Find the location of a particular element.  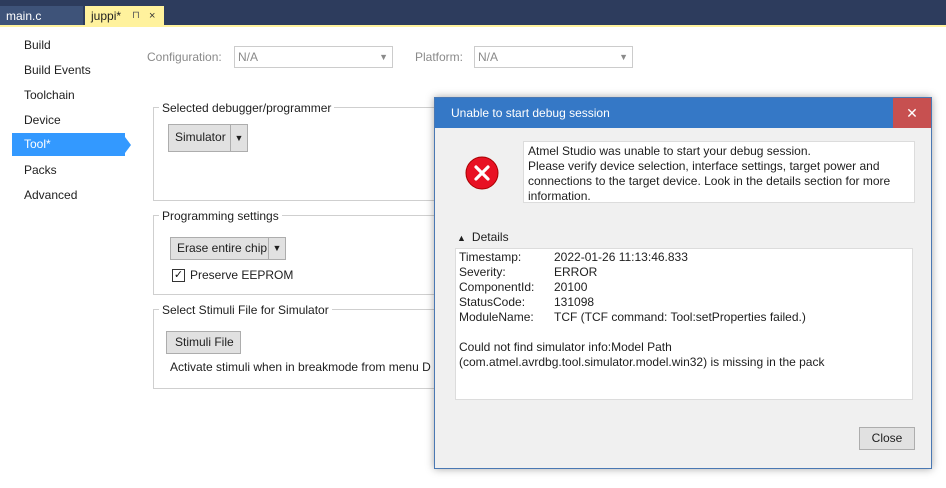

close-icon: × is located at coordinates (152, 16).